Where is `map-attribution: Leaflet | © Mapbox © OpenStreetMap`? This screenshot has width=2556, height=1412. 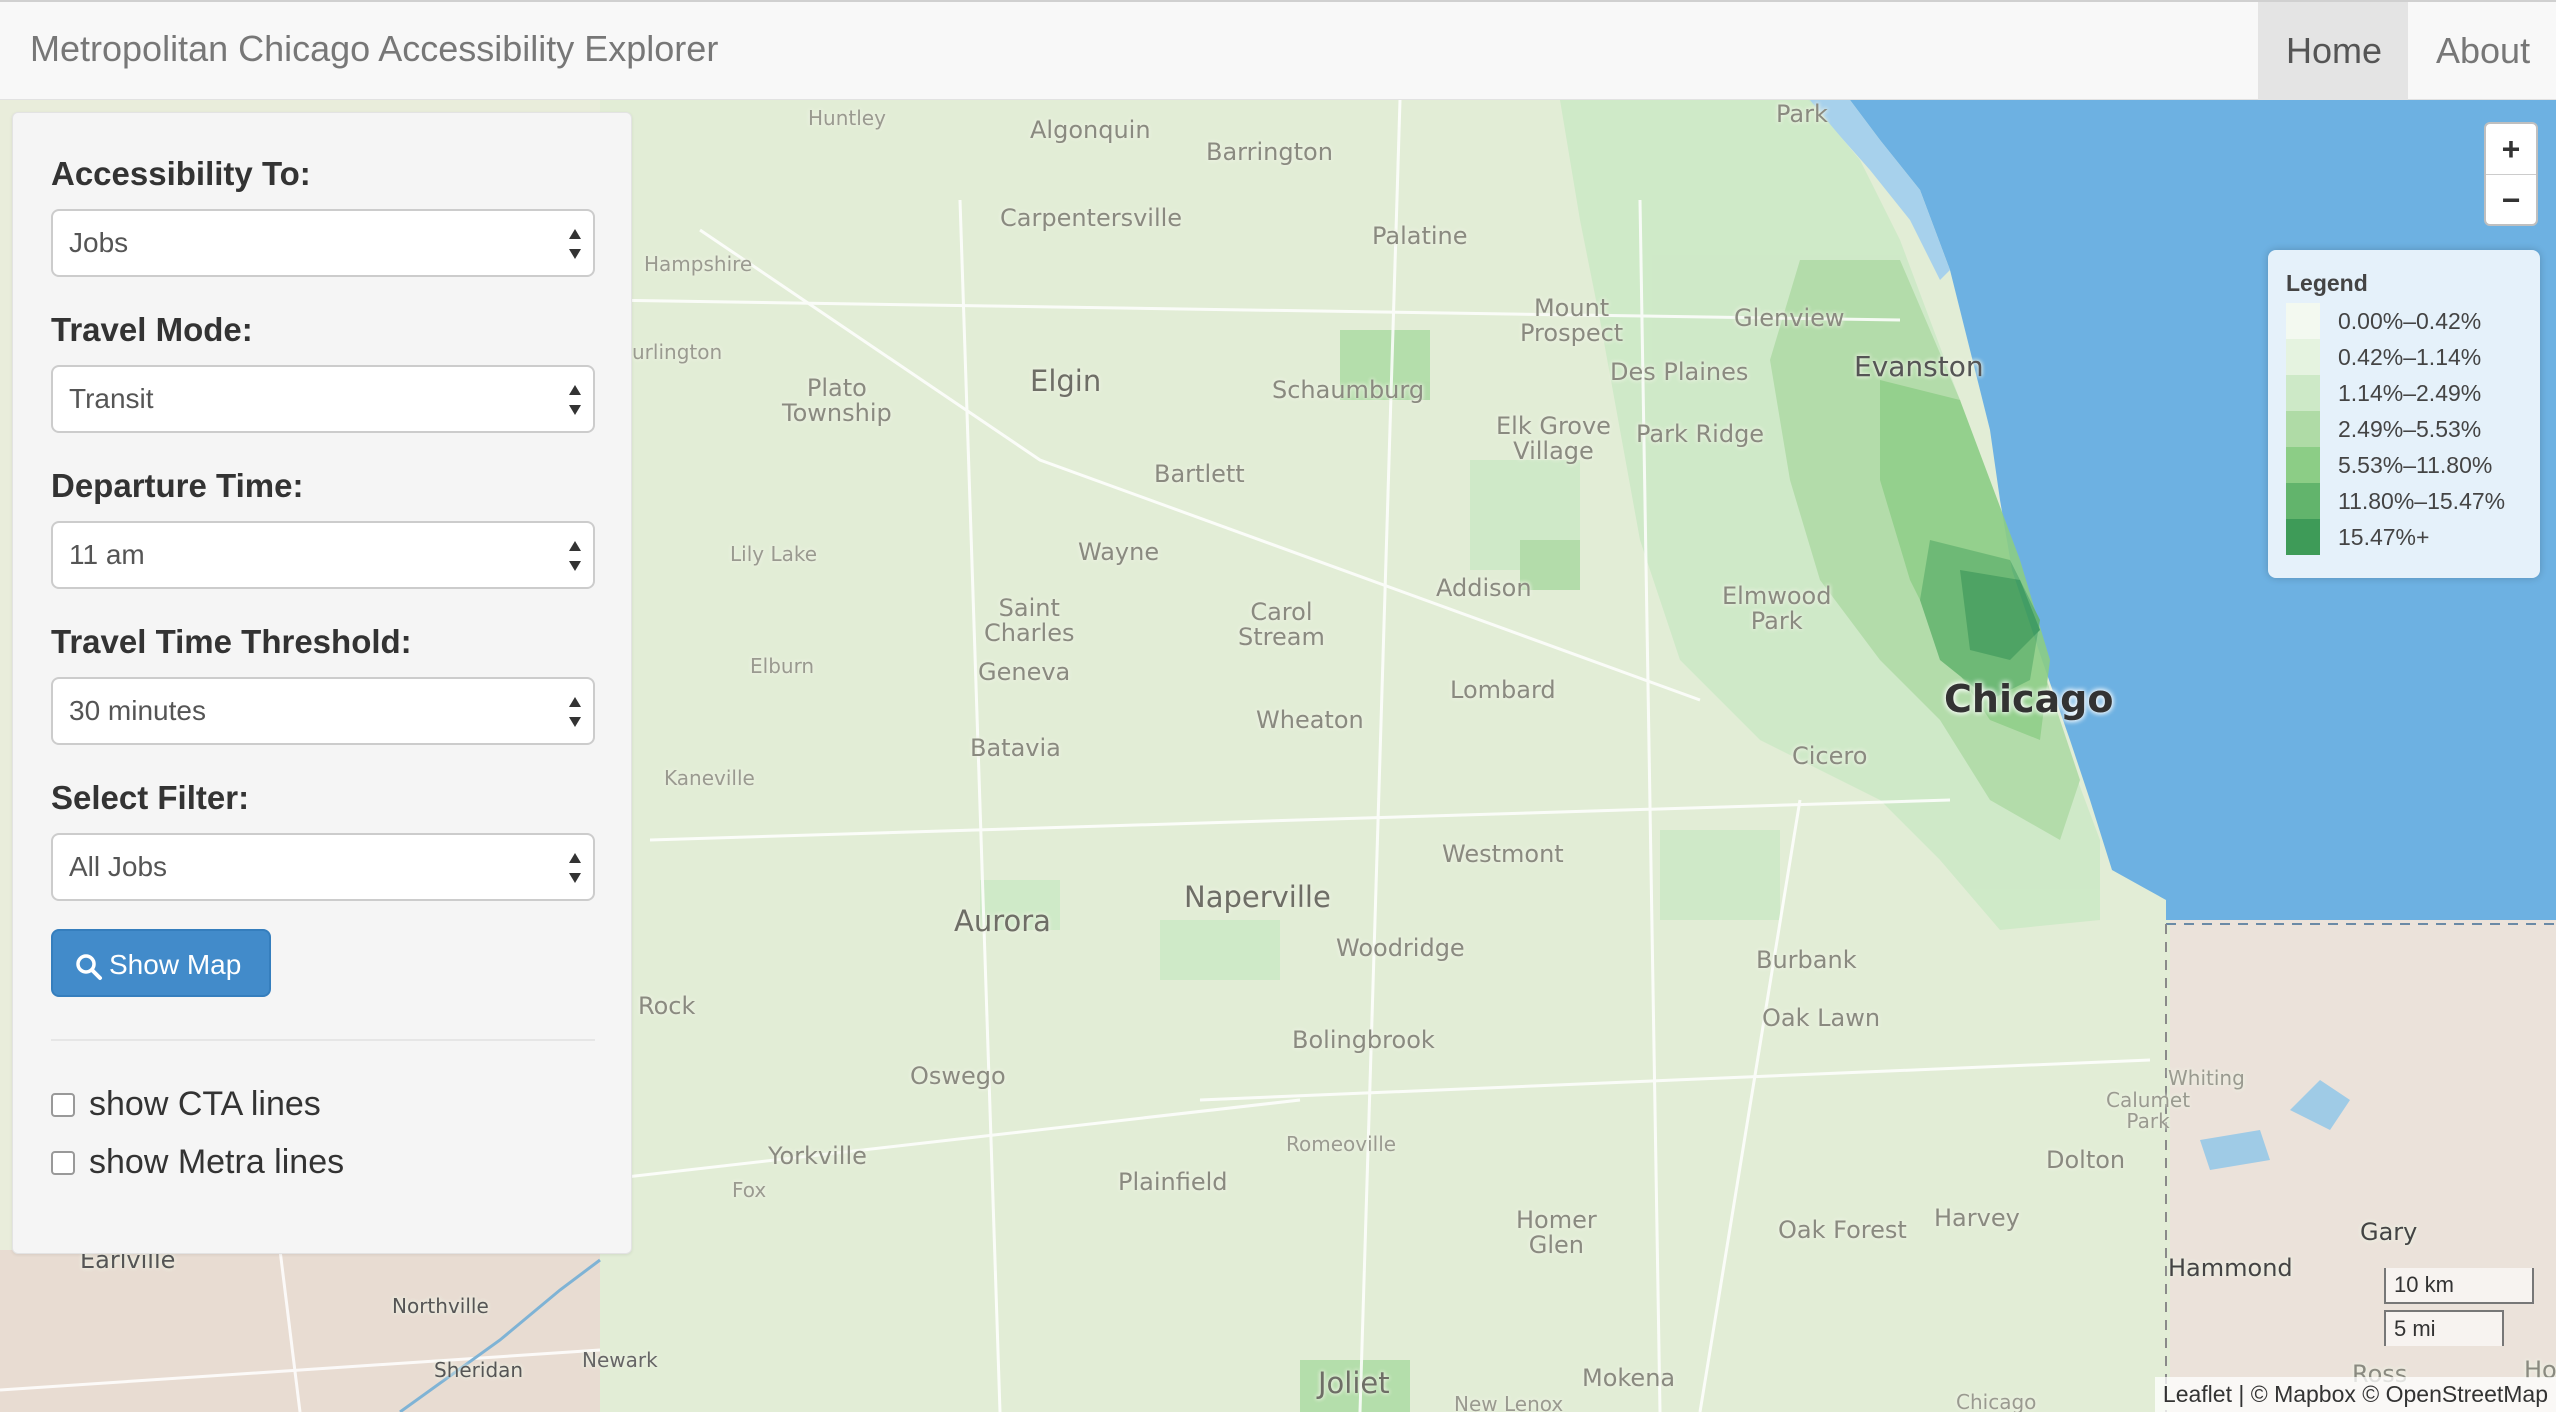 map-attribution: Leaflet | © Mapbox © OpenStreetMap is located at coordinates (2355, 1394).